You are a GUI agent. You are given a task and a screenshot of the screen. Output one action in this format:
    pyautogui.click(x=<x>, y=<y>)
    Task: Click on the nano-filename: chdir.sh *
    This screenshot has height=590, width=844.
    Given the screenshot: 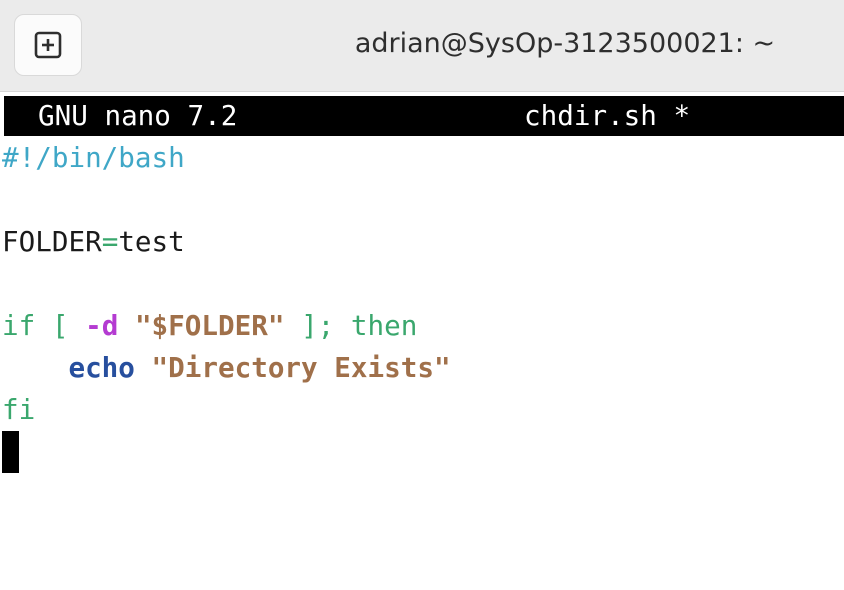 What is the action you would take?
    pyautogui.click(x=607, y=115)
    